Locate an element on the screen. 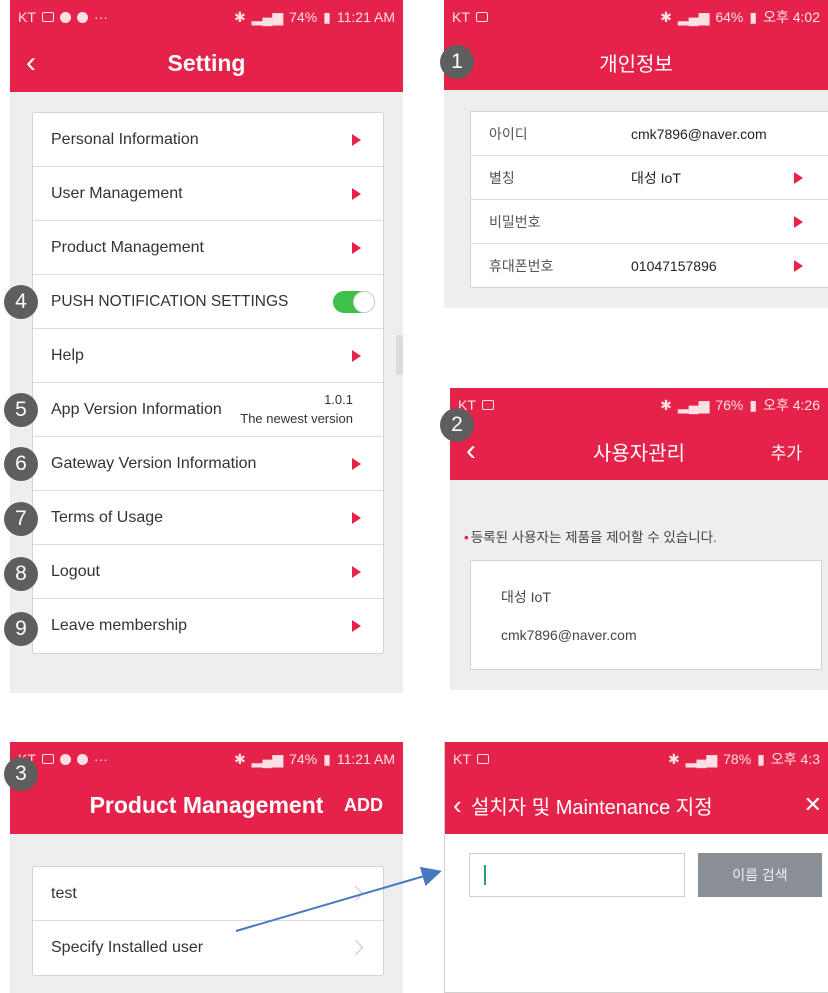 The width and height of the screenshot is (828, 993). app-bar: ‹ 개인정보 is located at coordinates (636, 62).